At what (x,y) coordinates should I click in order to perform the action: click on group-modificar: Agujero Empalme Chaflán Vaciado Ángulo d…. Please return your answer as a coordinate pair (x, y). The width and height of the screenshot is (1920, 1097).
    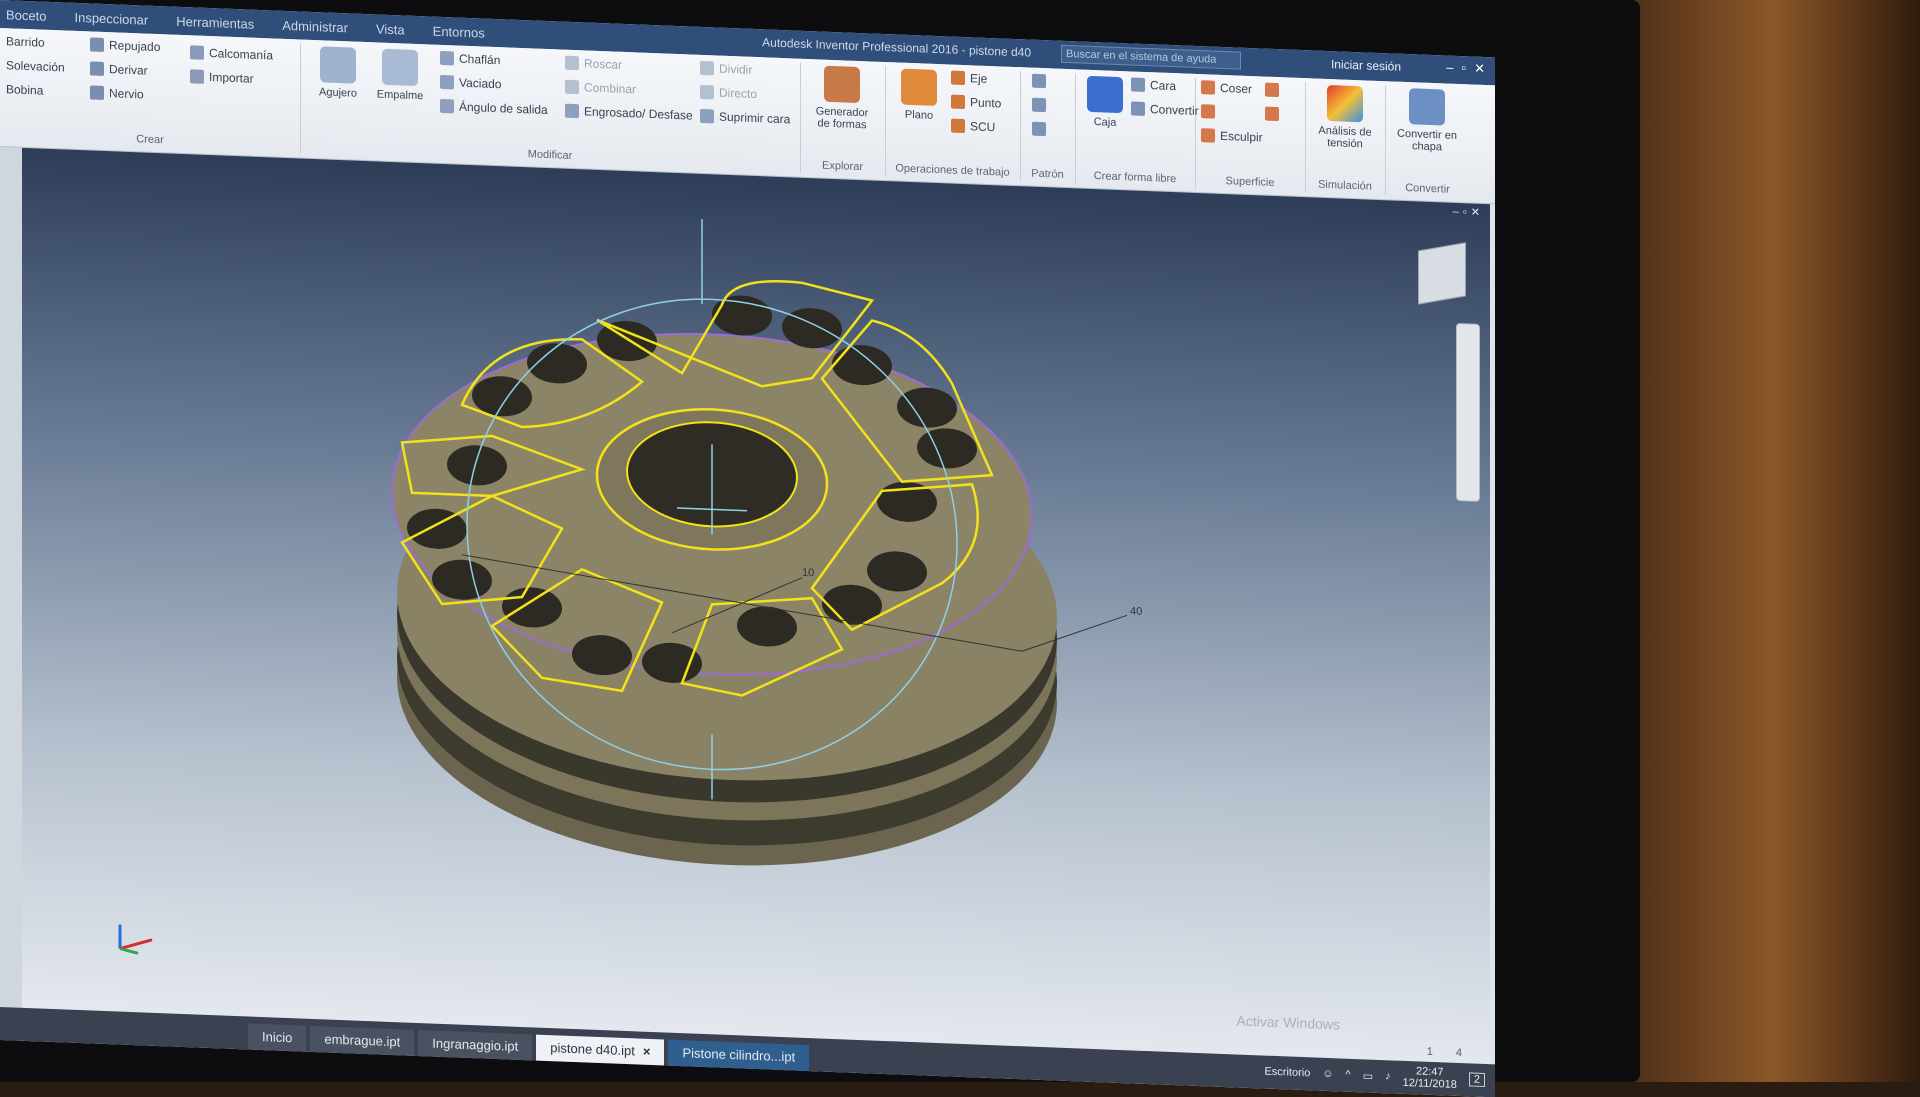
    Looking at the image, I should click on (550, 108).